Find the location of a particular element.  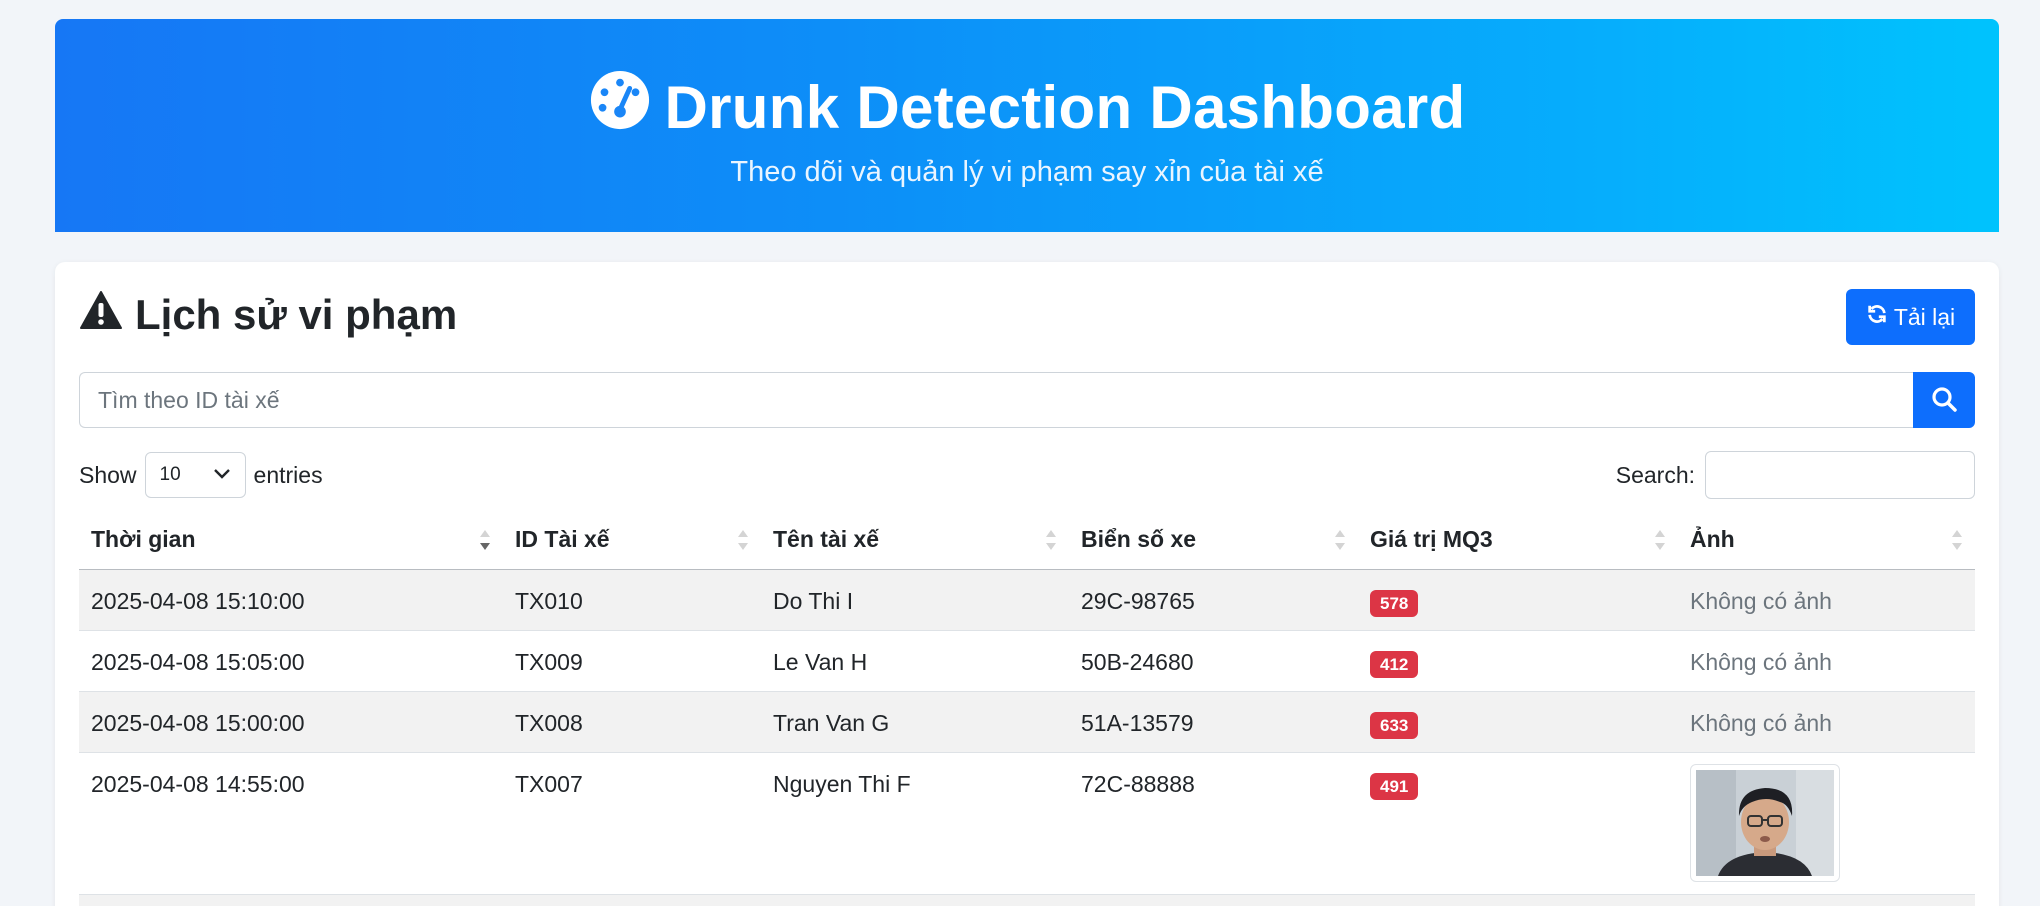

cell-driver-name: Nguyen Thi F is located at coordinates (915, 822).